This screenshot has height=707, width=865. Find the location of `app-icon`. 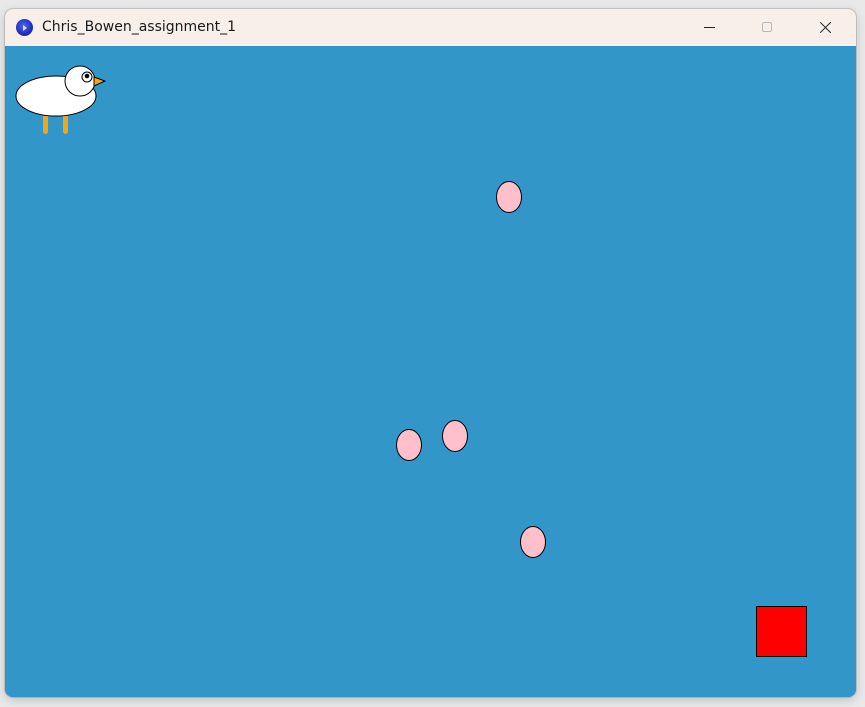

app-icon is located at coordinates (24, 27).